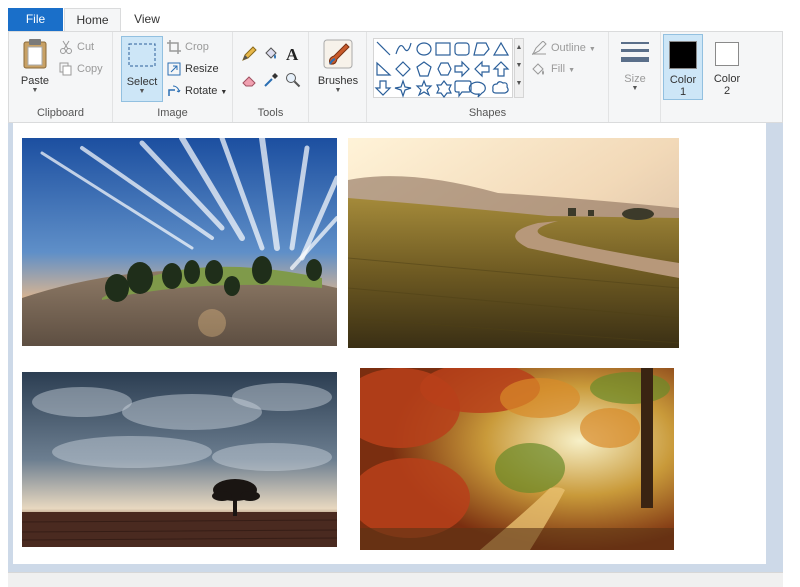  I want to click on pentagon-shape-icon, so click(424, 69).